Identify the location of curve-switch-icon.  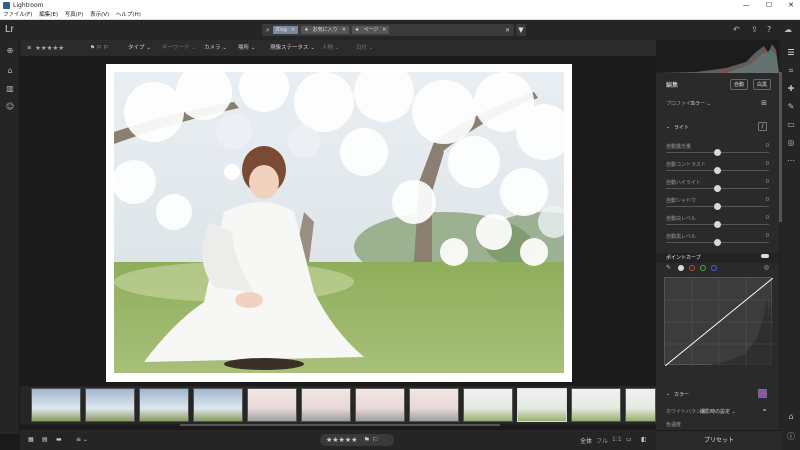
(765, 256).